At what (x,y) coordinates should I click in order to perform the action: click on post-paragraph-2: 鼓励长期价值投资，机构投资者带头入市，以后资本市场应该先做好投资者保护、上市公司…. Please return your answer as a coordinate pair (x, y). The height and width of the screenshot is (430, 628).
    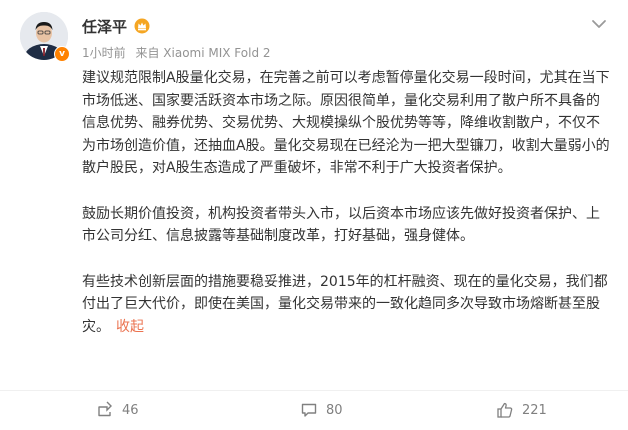
    Looking at the image, I should click on (341, 225).